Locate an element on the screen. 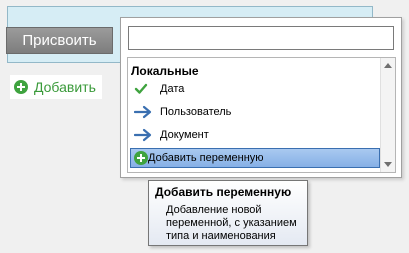  group-header-local: Локальные is located at coordinates (165, 71).